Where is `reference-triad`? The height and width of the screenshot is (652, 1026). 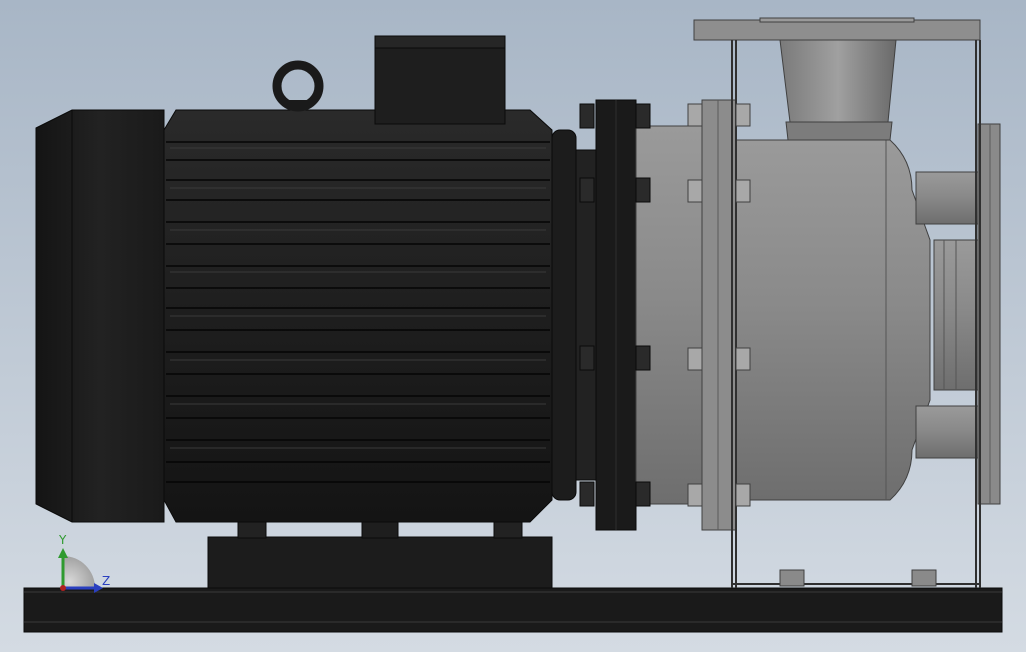
reference-triad is located at coordinates (80, 570).